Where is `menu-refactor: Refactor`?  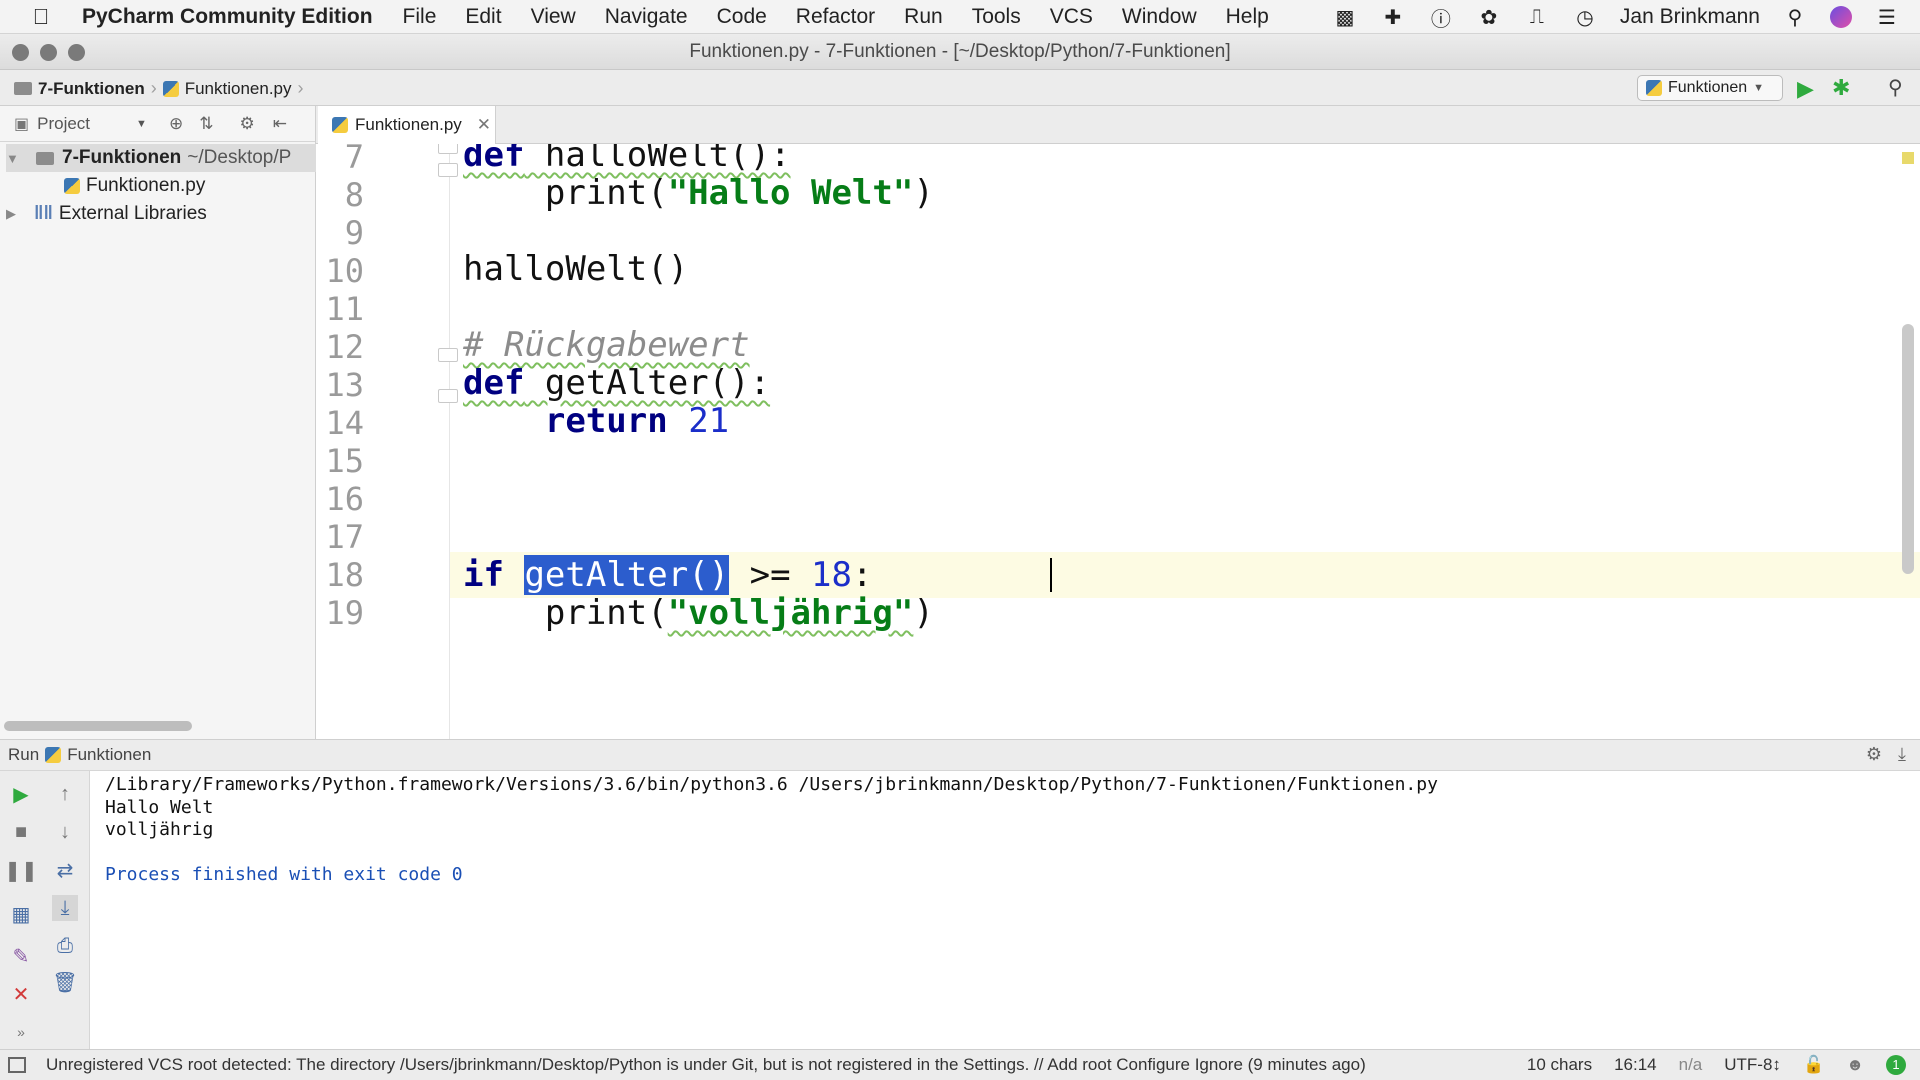
menu-refactor: Refactor is located at coordinates (835, 17).